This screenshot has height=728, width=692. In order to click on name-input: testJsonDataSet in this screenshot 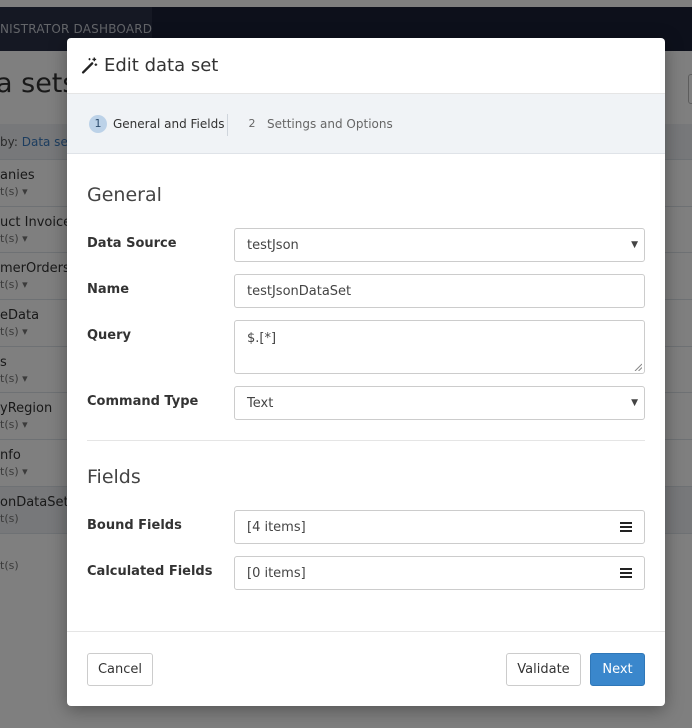, I will do `click(439, 291)`.